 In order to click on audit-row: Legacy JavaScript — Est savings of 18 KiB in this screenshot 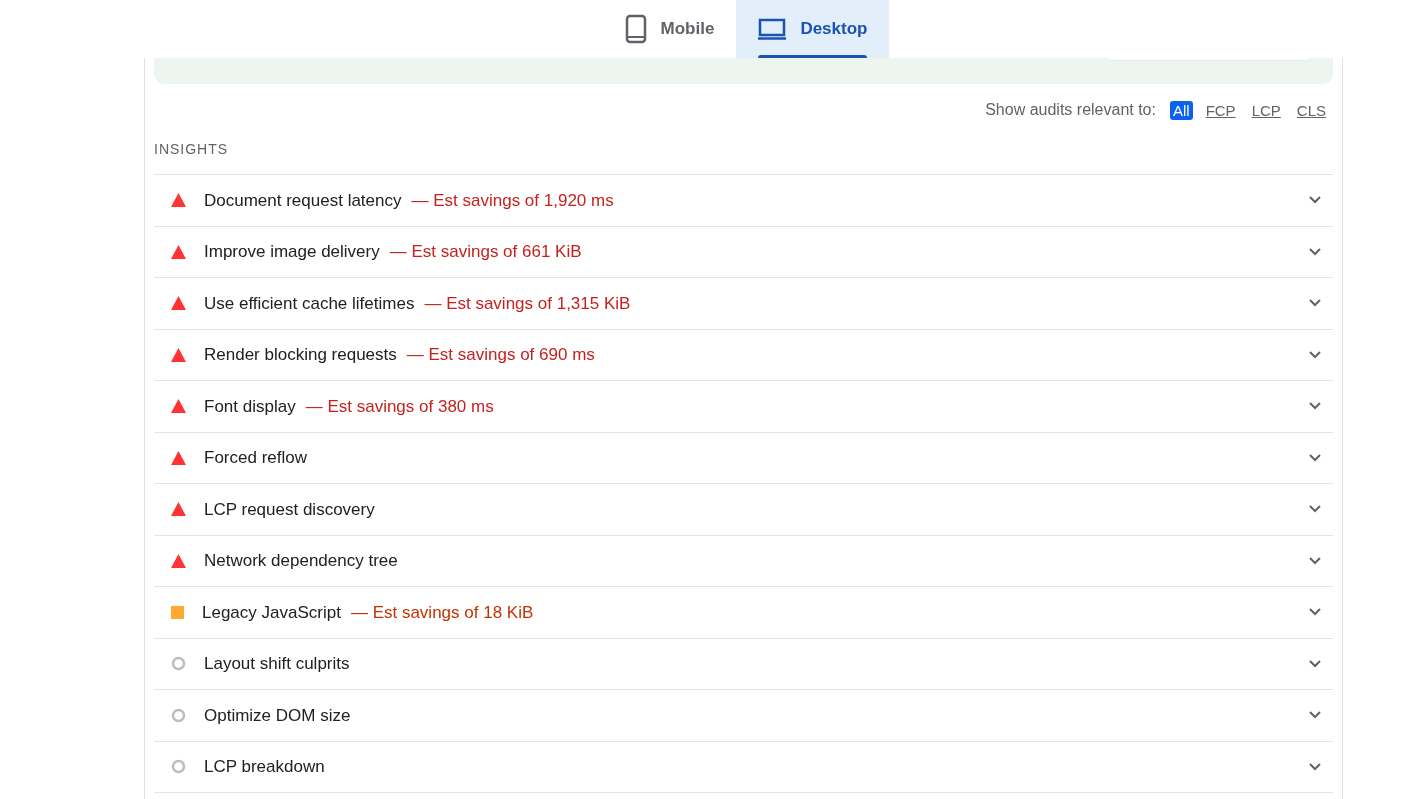, I will do `click(743, 613)`.